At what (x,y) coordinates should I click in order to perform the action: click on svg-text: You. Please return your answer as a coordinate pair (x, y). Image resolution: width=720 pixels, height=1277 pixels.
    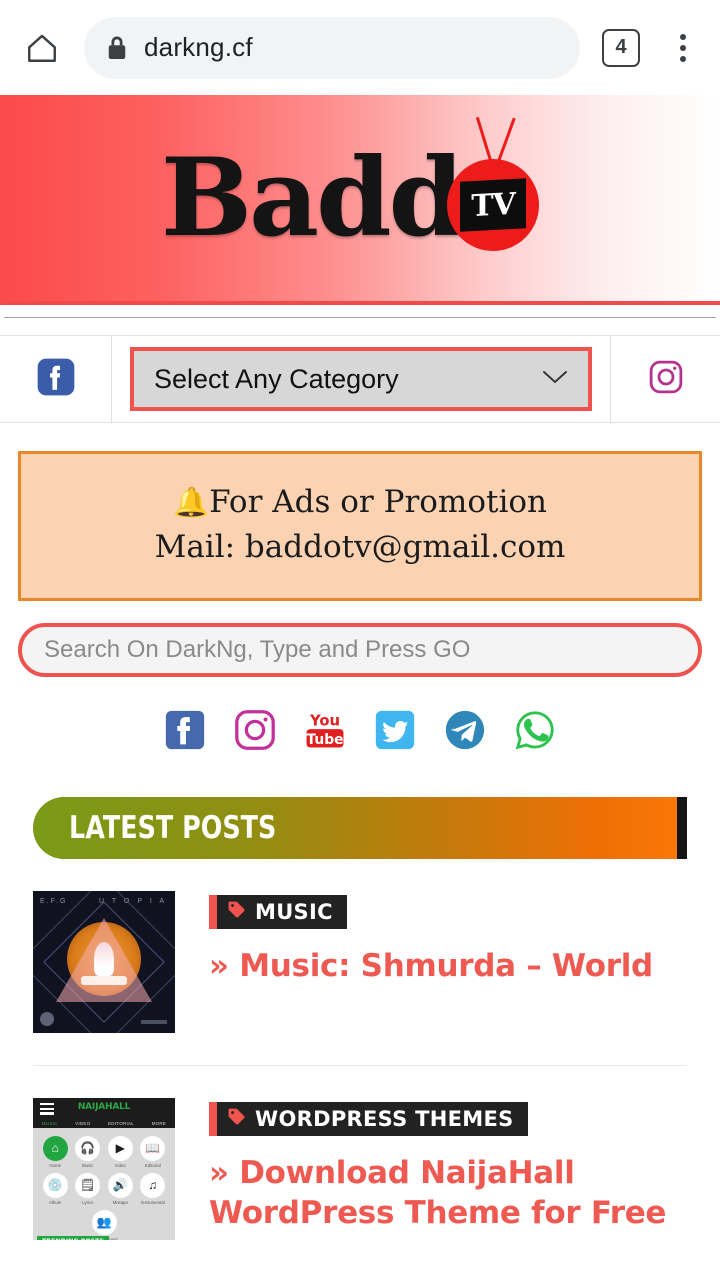
    Looking at the image, I should click on (324, 720).